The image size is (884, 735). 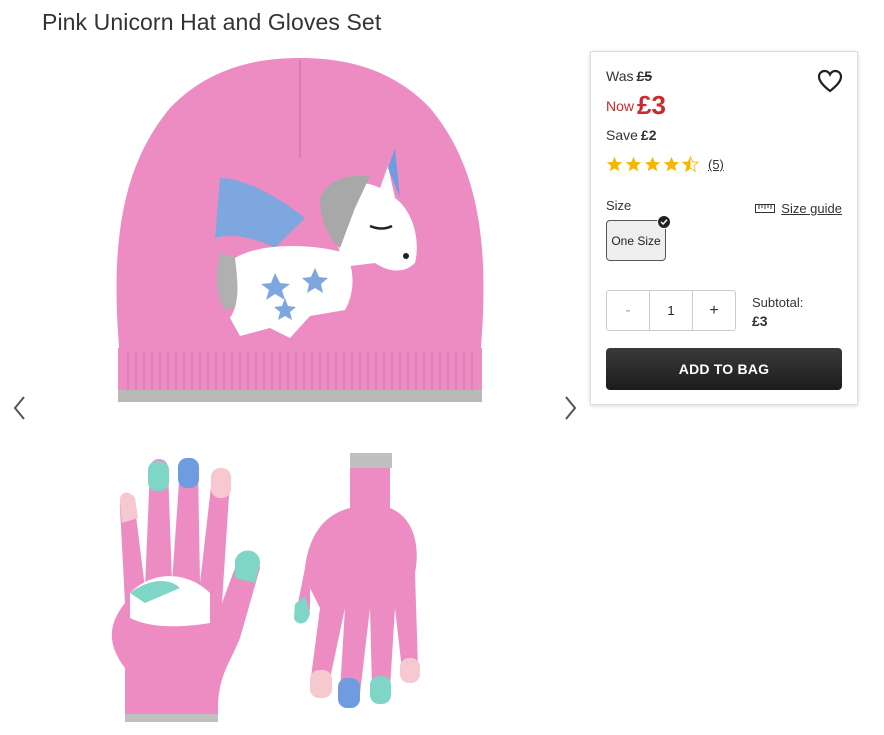 I want to click on gallery-prev-button, so click(x=20, y=408).